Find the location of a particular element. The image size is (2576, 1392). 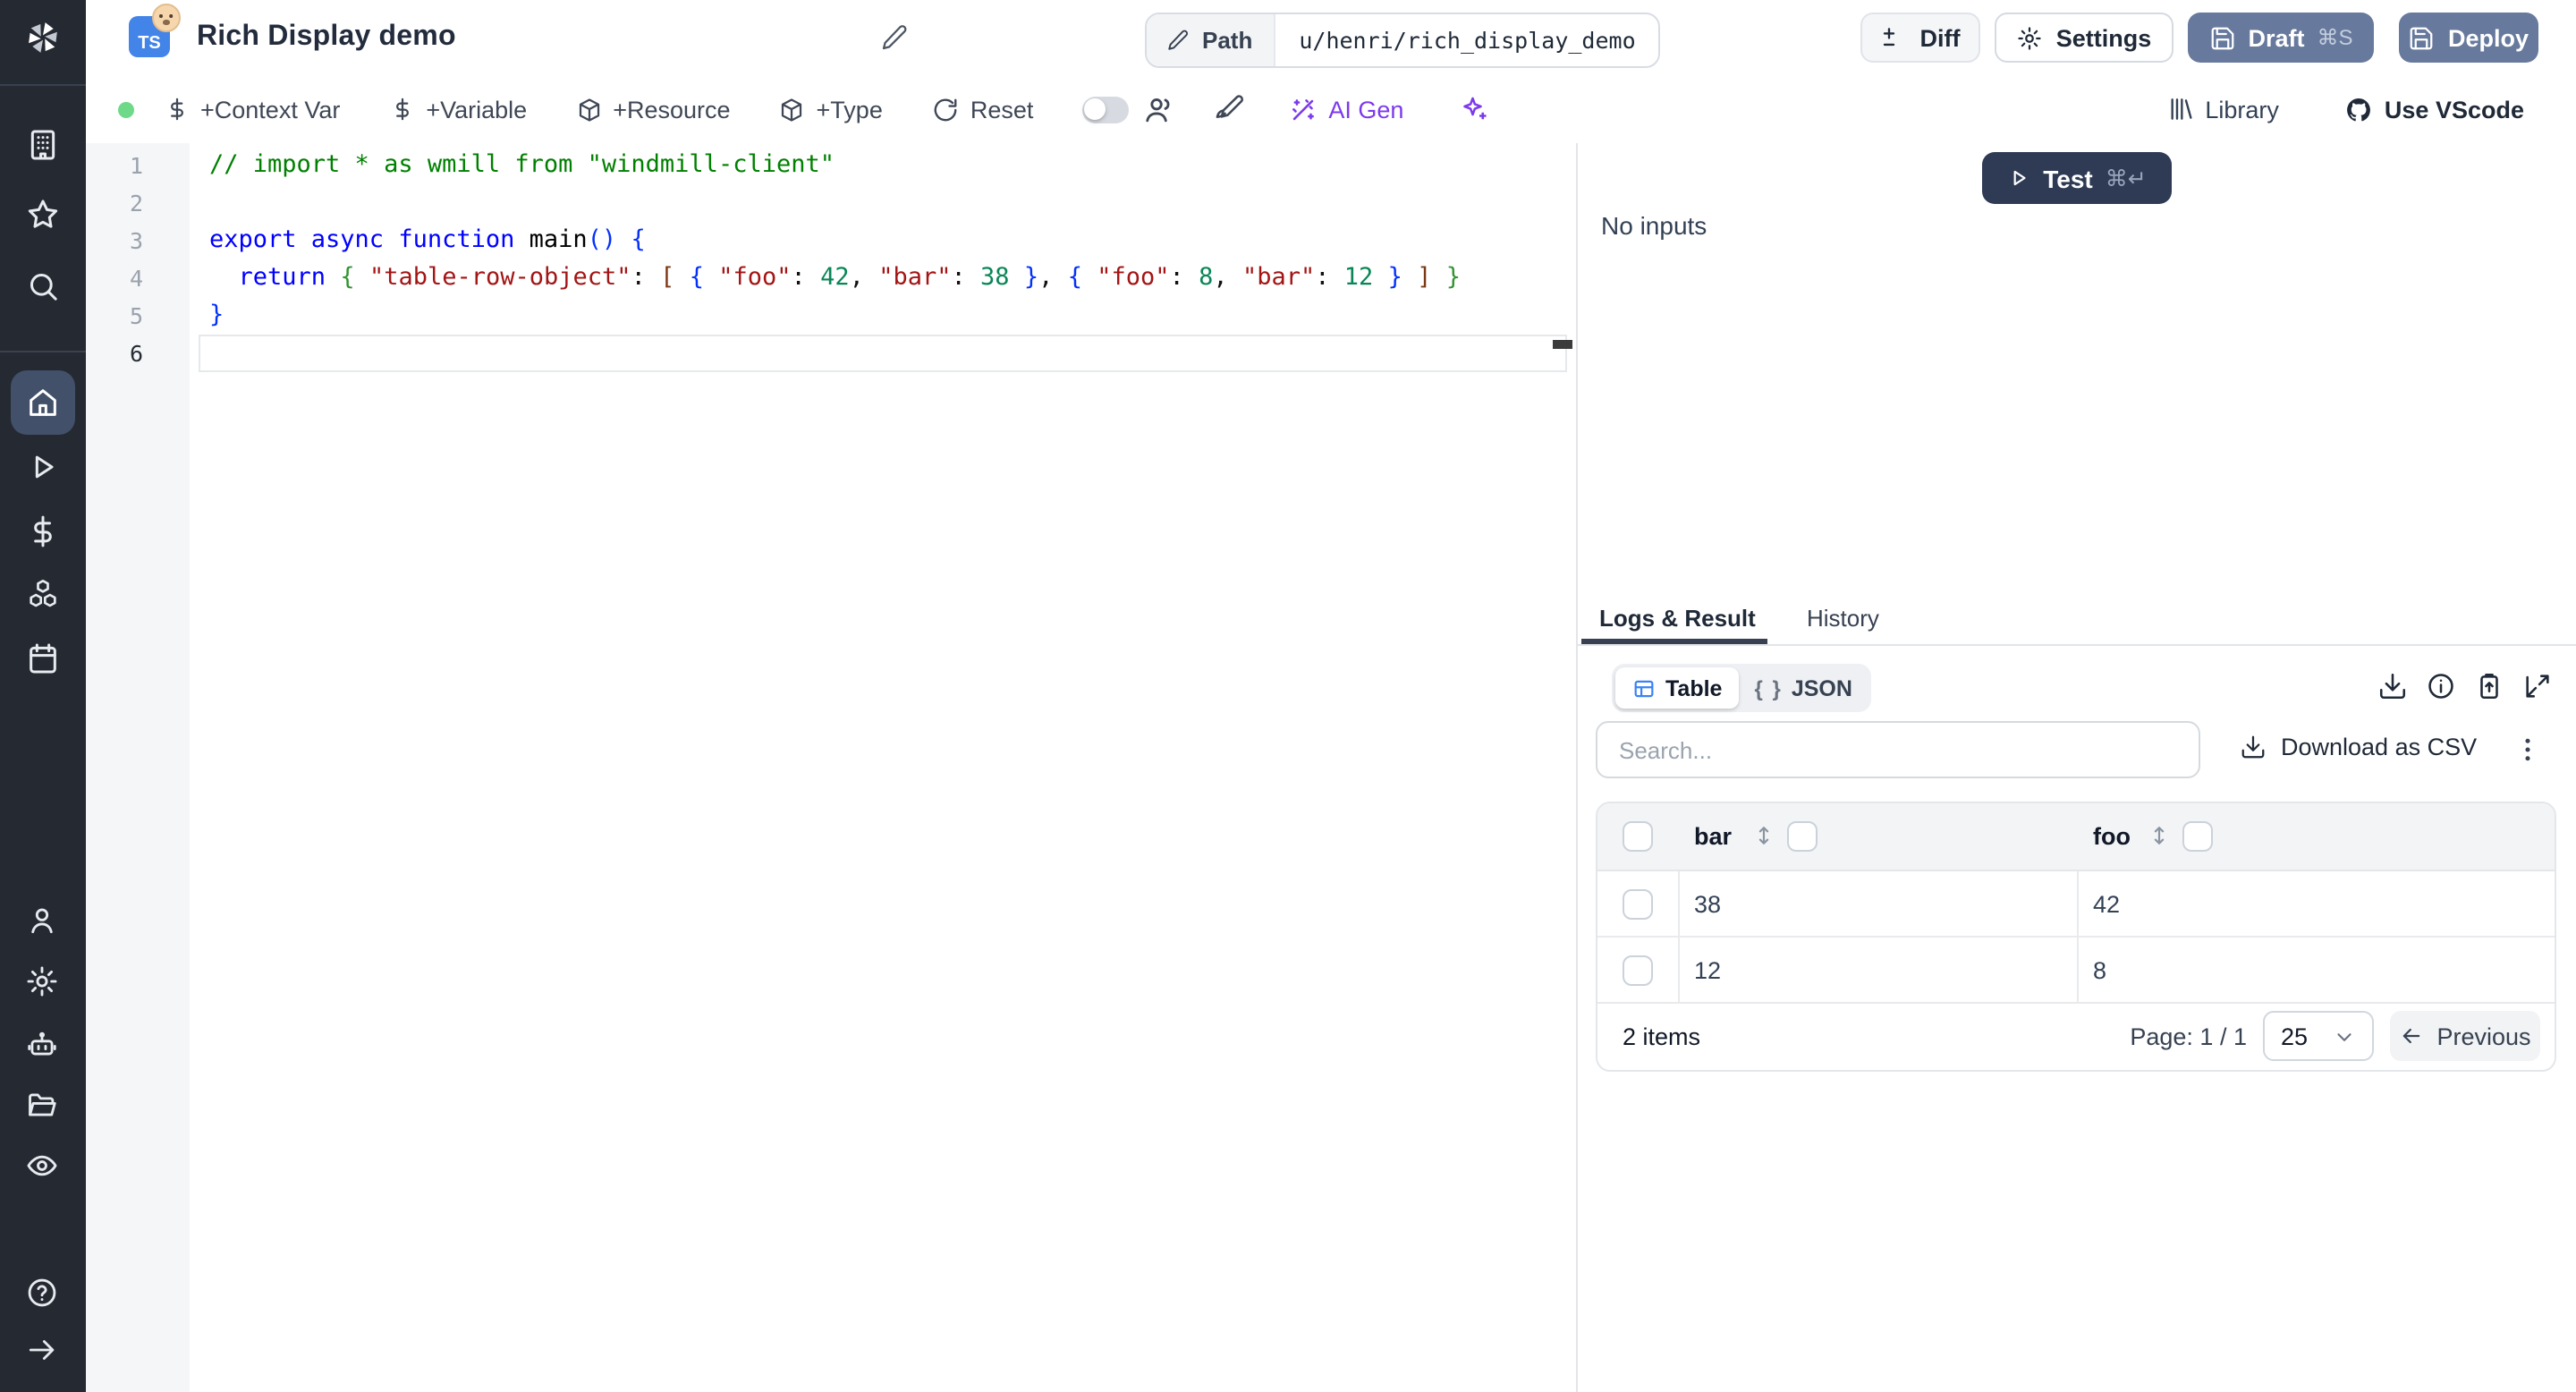

add-context-var-button: +Context Var is located at coordinates (252, 109).